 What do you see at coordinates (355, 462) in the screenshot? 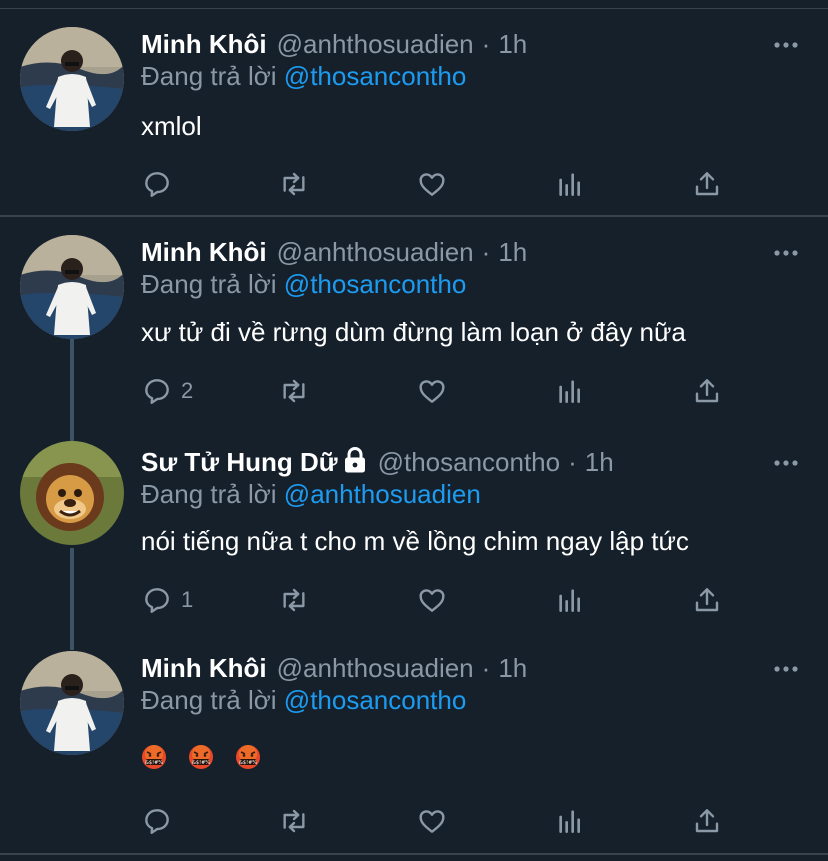
I see `lock-icon` at bounding box center [355, 462].